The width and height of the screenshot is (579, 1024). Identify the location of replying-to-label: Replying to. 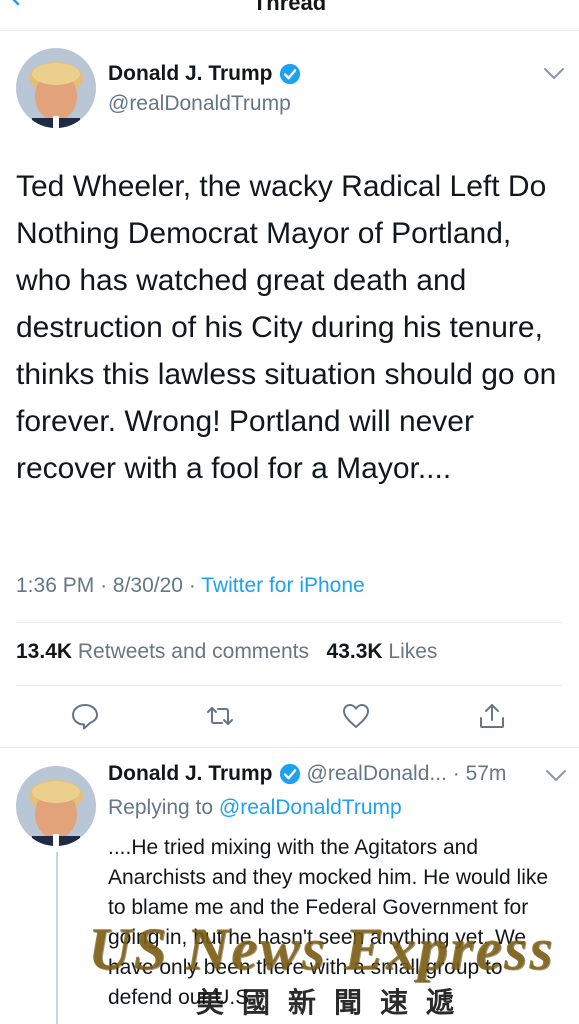
(161, 807).